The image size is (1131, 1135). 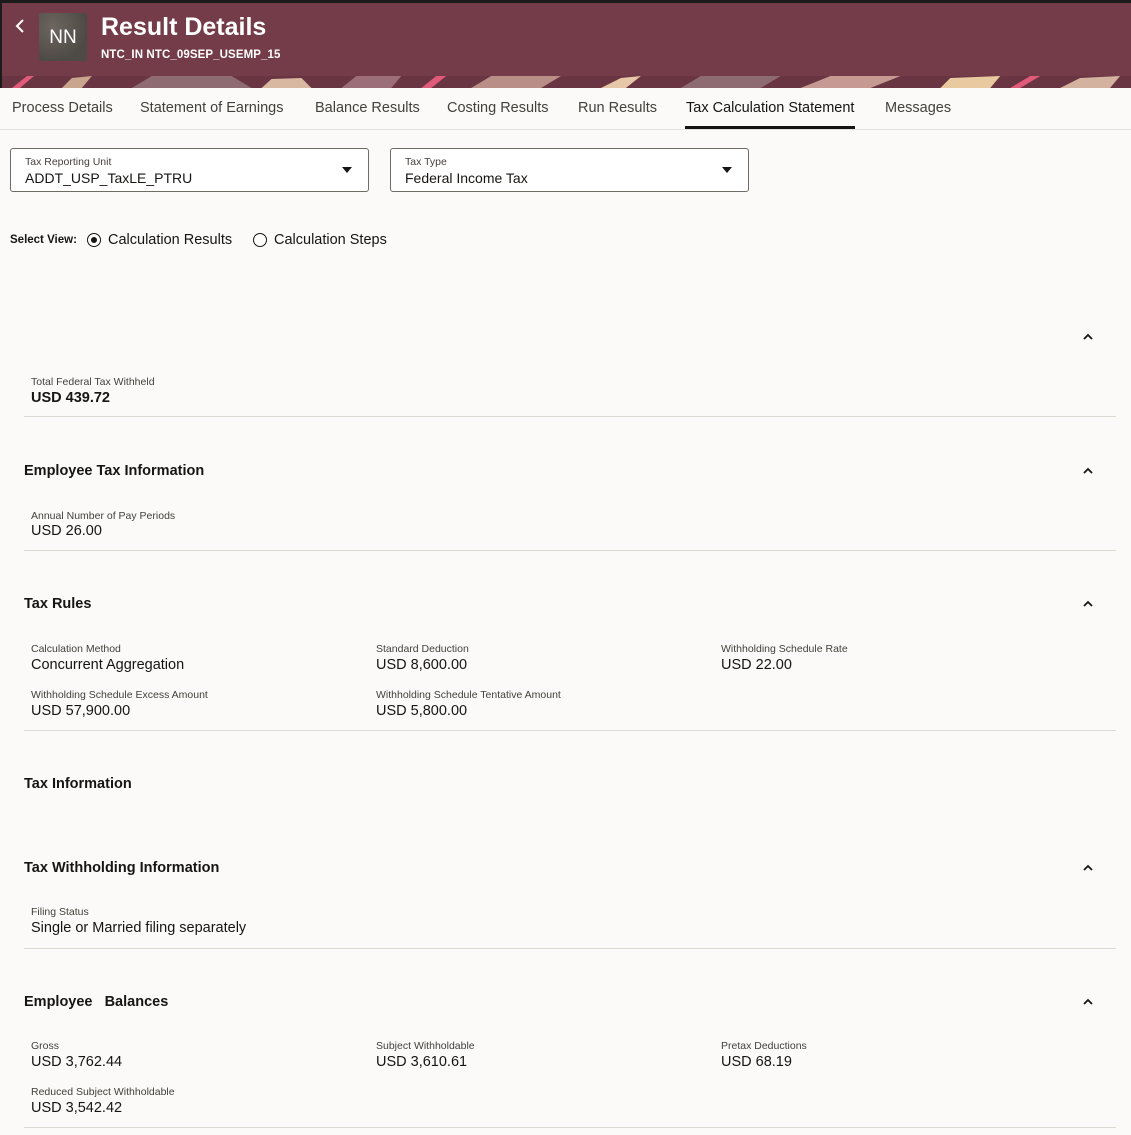 I want to click on field-value: USD 68.19, so click(x=756, y=1062).